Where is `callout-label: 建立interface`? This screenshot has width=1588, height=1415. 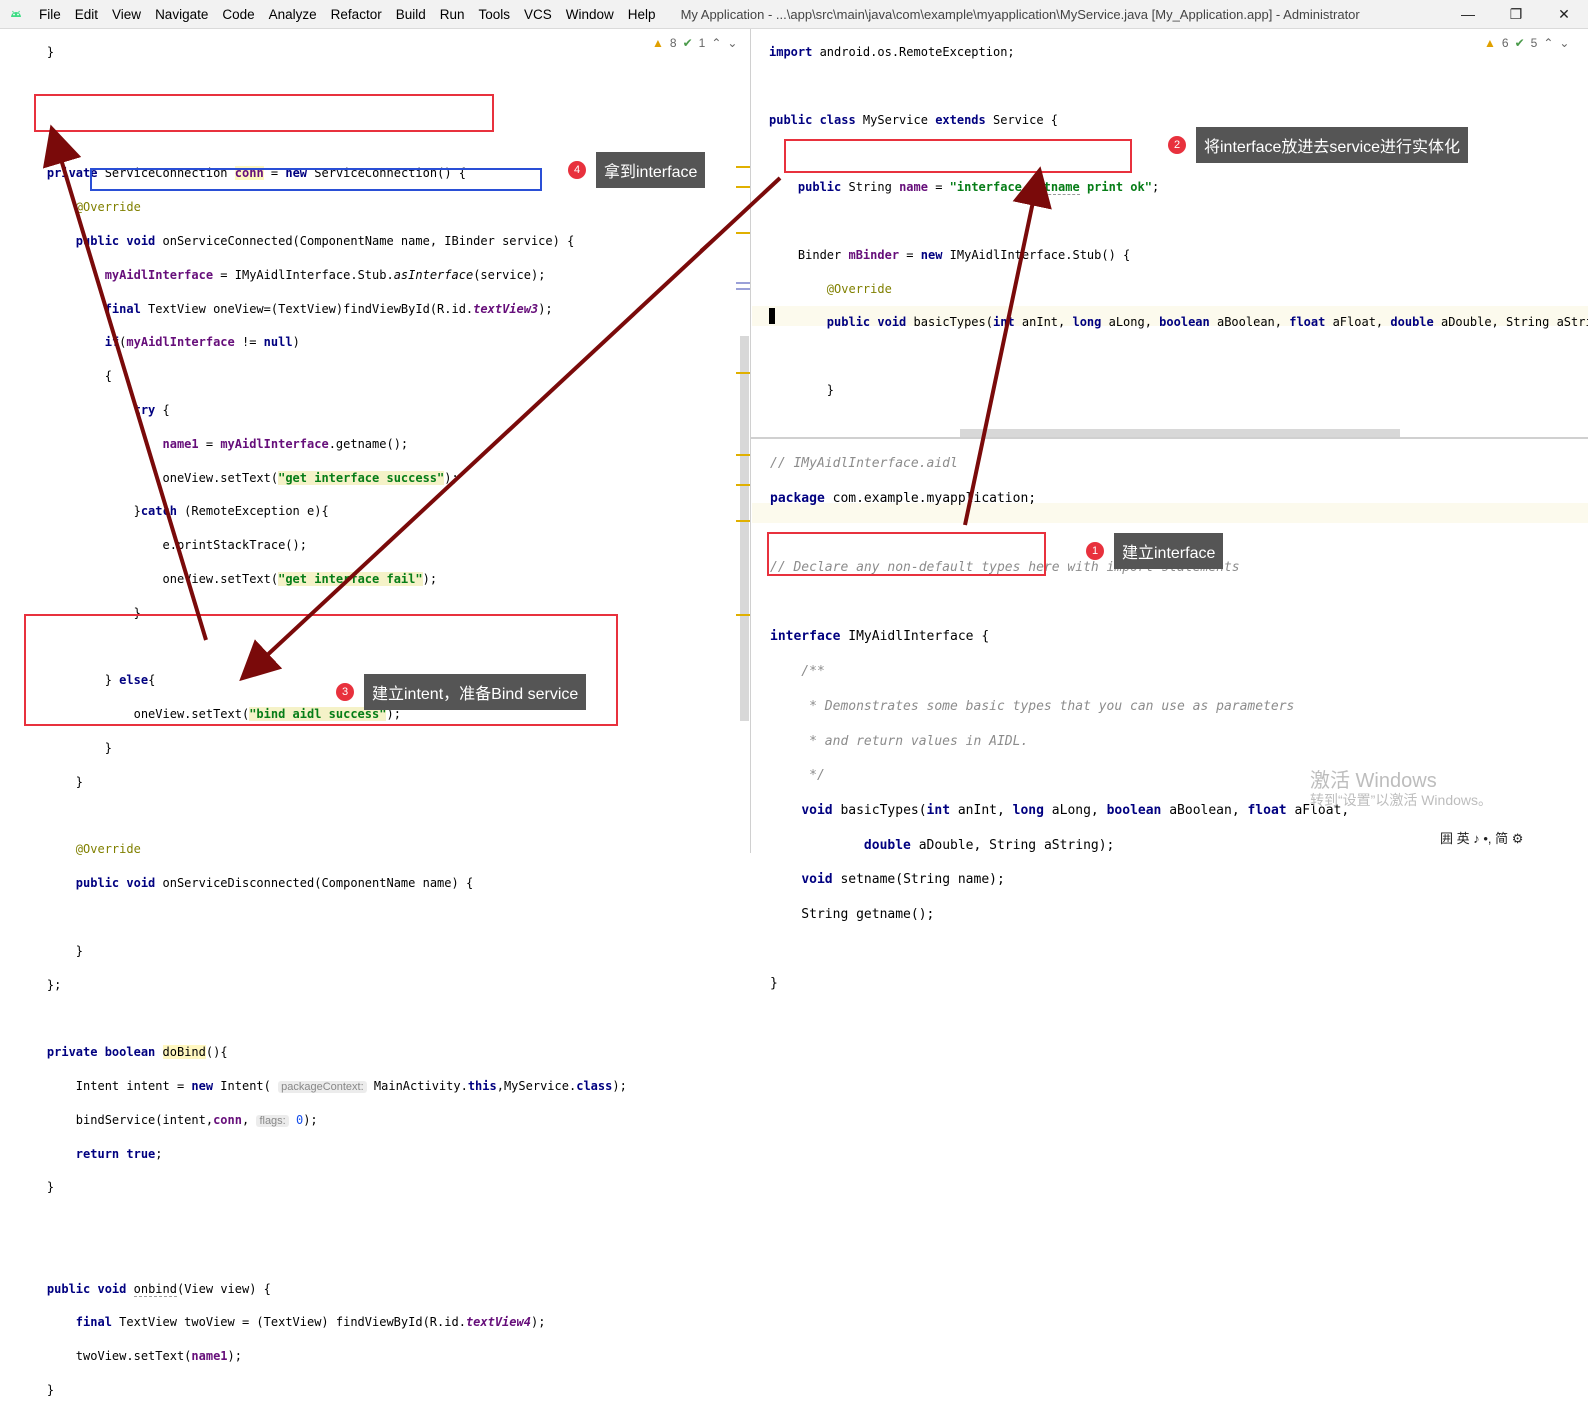 callout-label: 建立interface is located at coordinates (1169, 551).